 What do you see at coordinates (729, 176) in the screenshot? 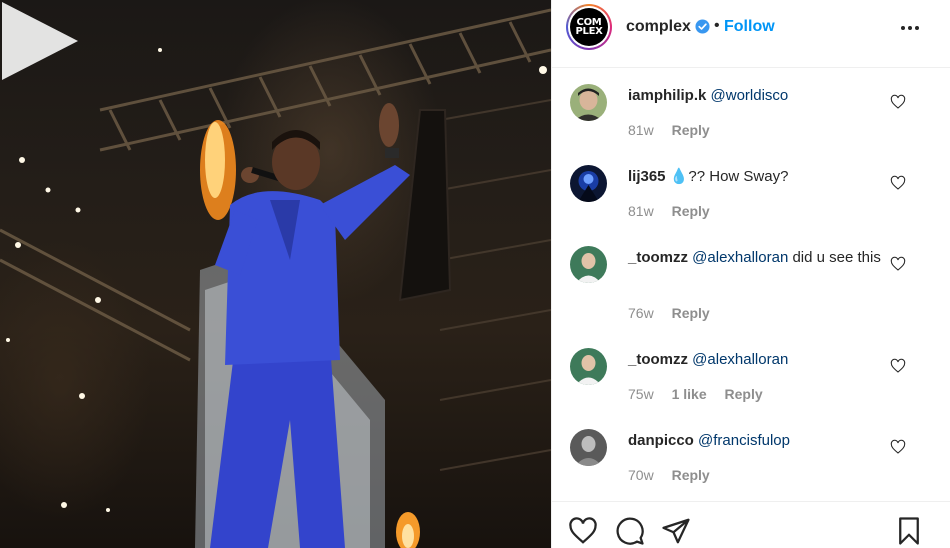
I see `comment-text: 💧?? How Sway?` at bounding box center [729, 176].